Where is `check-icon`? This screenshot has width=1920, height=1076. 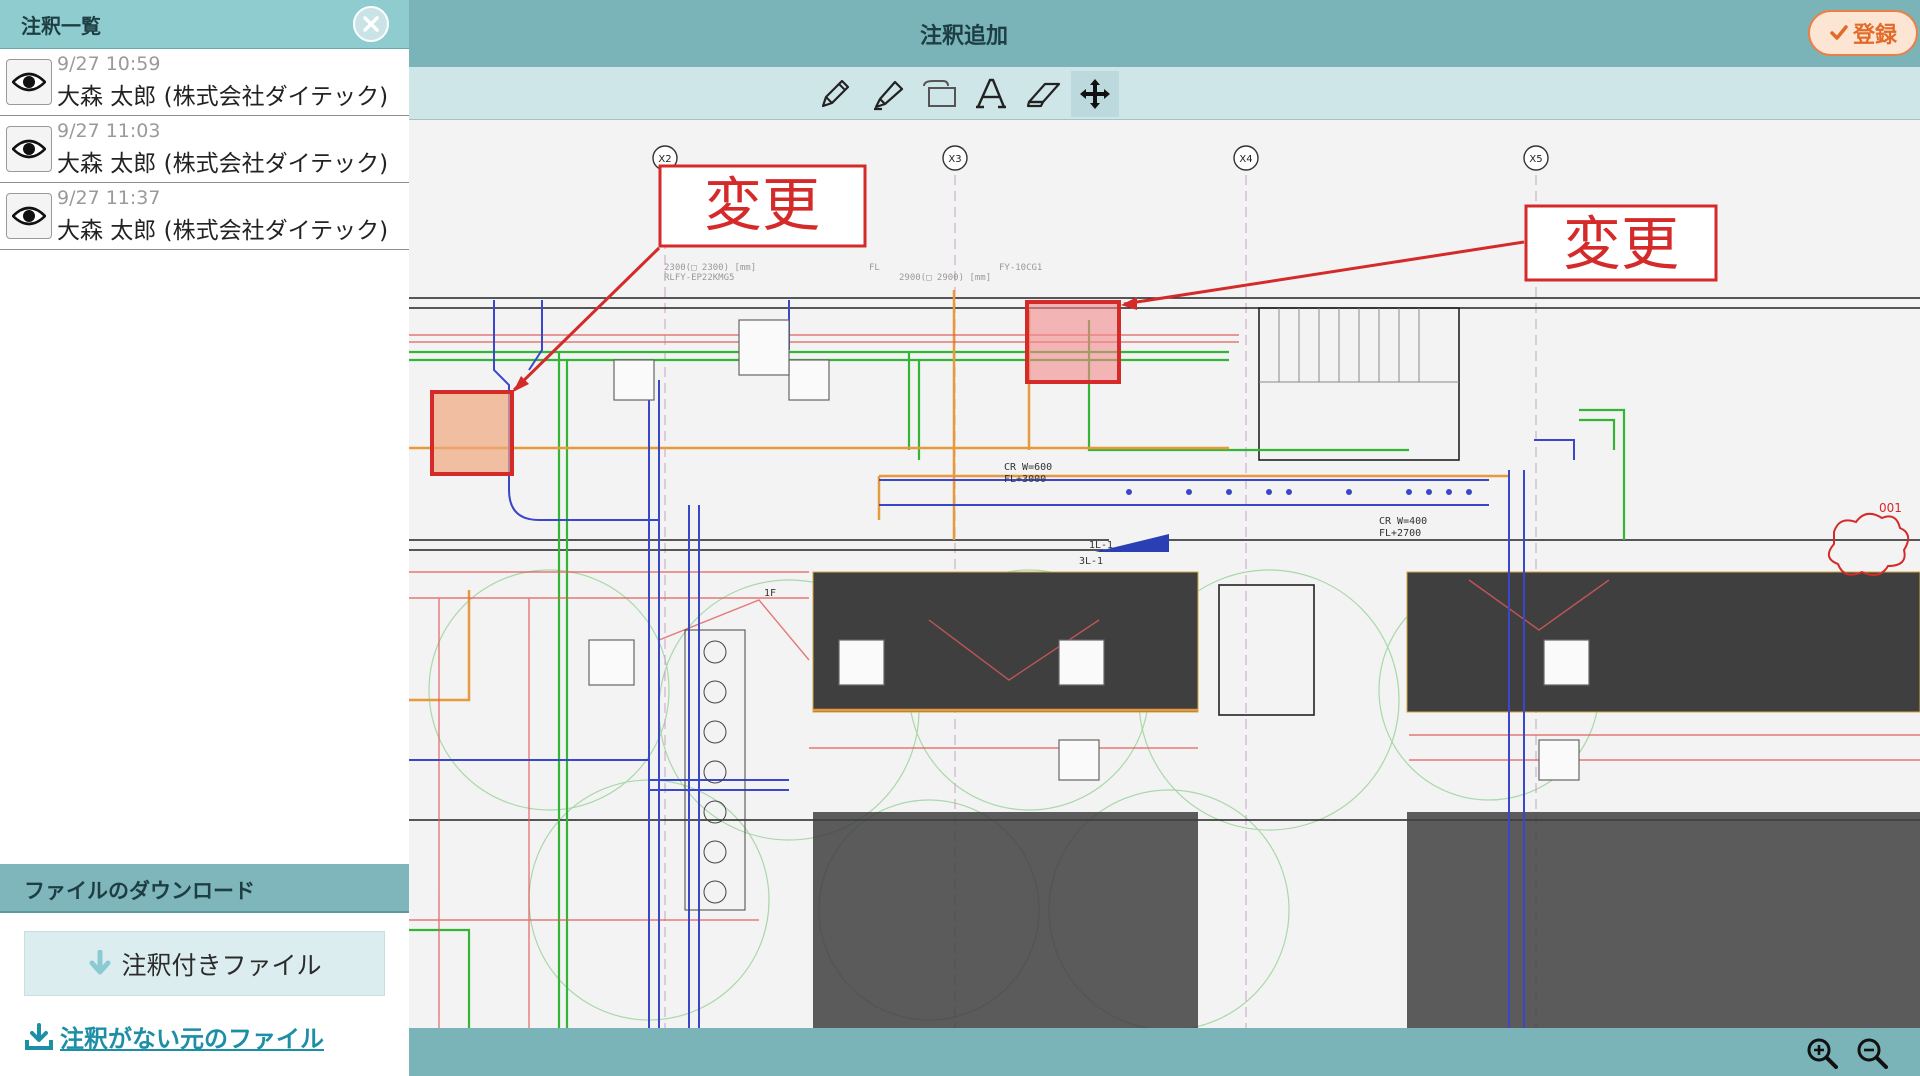
check-icon is located at coordinates (1839, 32).